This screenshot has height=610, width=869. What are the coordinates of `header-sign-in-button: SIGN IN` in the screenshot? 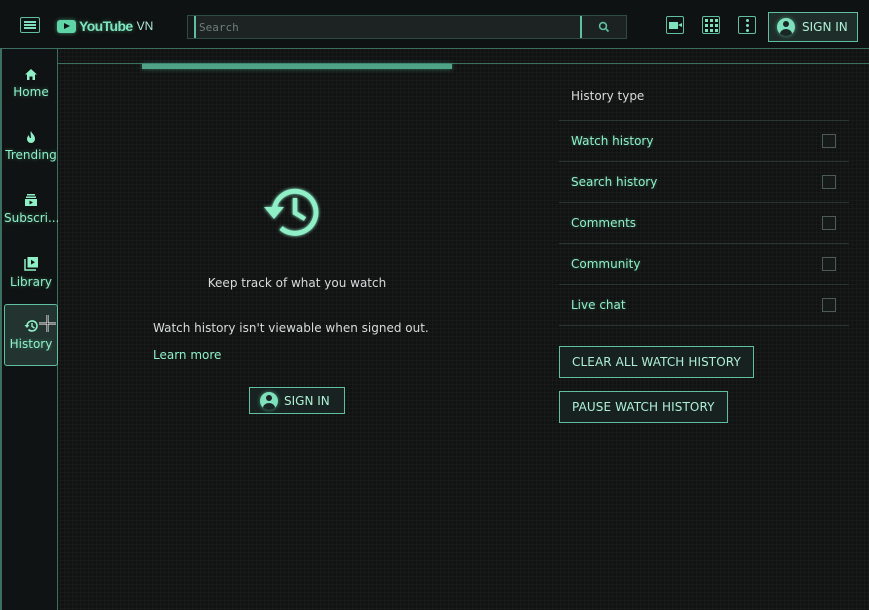 It's located at (813, 27).